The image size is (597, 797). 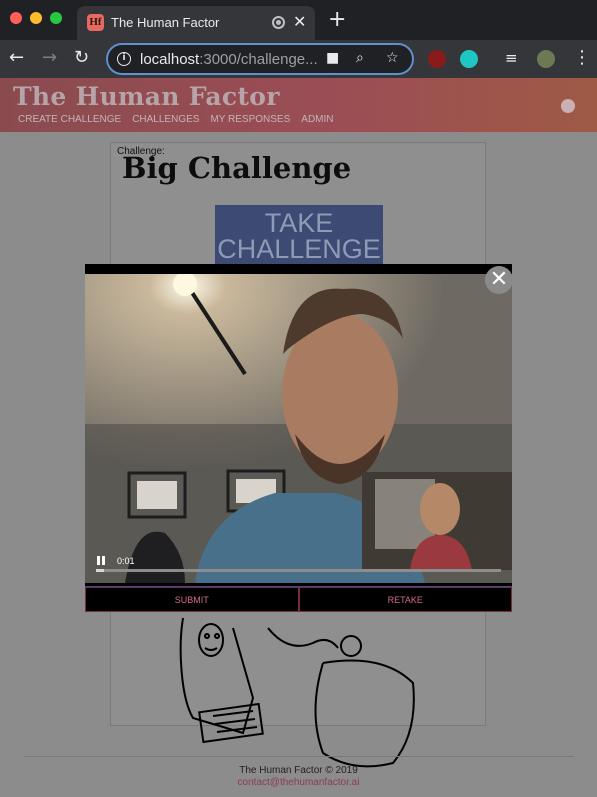 What do you see at coordinates (546, 59) in the screenshot?
I see `profile-avatar` at bounding box center [546, 59].